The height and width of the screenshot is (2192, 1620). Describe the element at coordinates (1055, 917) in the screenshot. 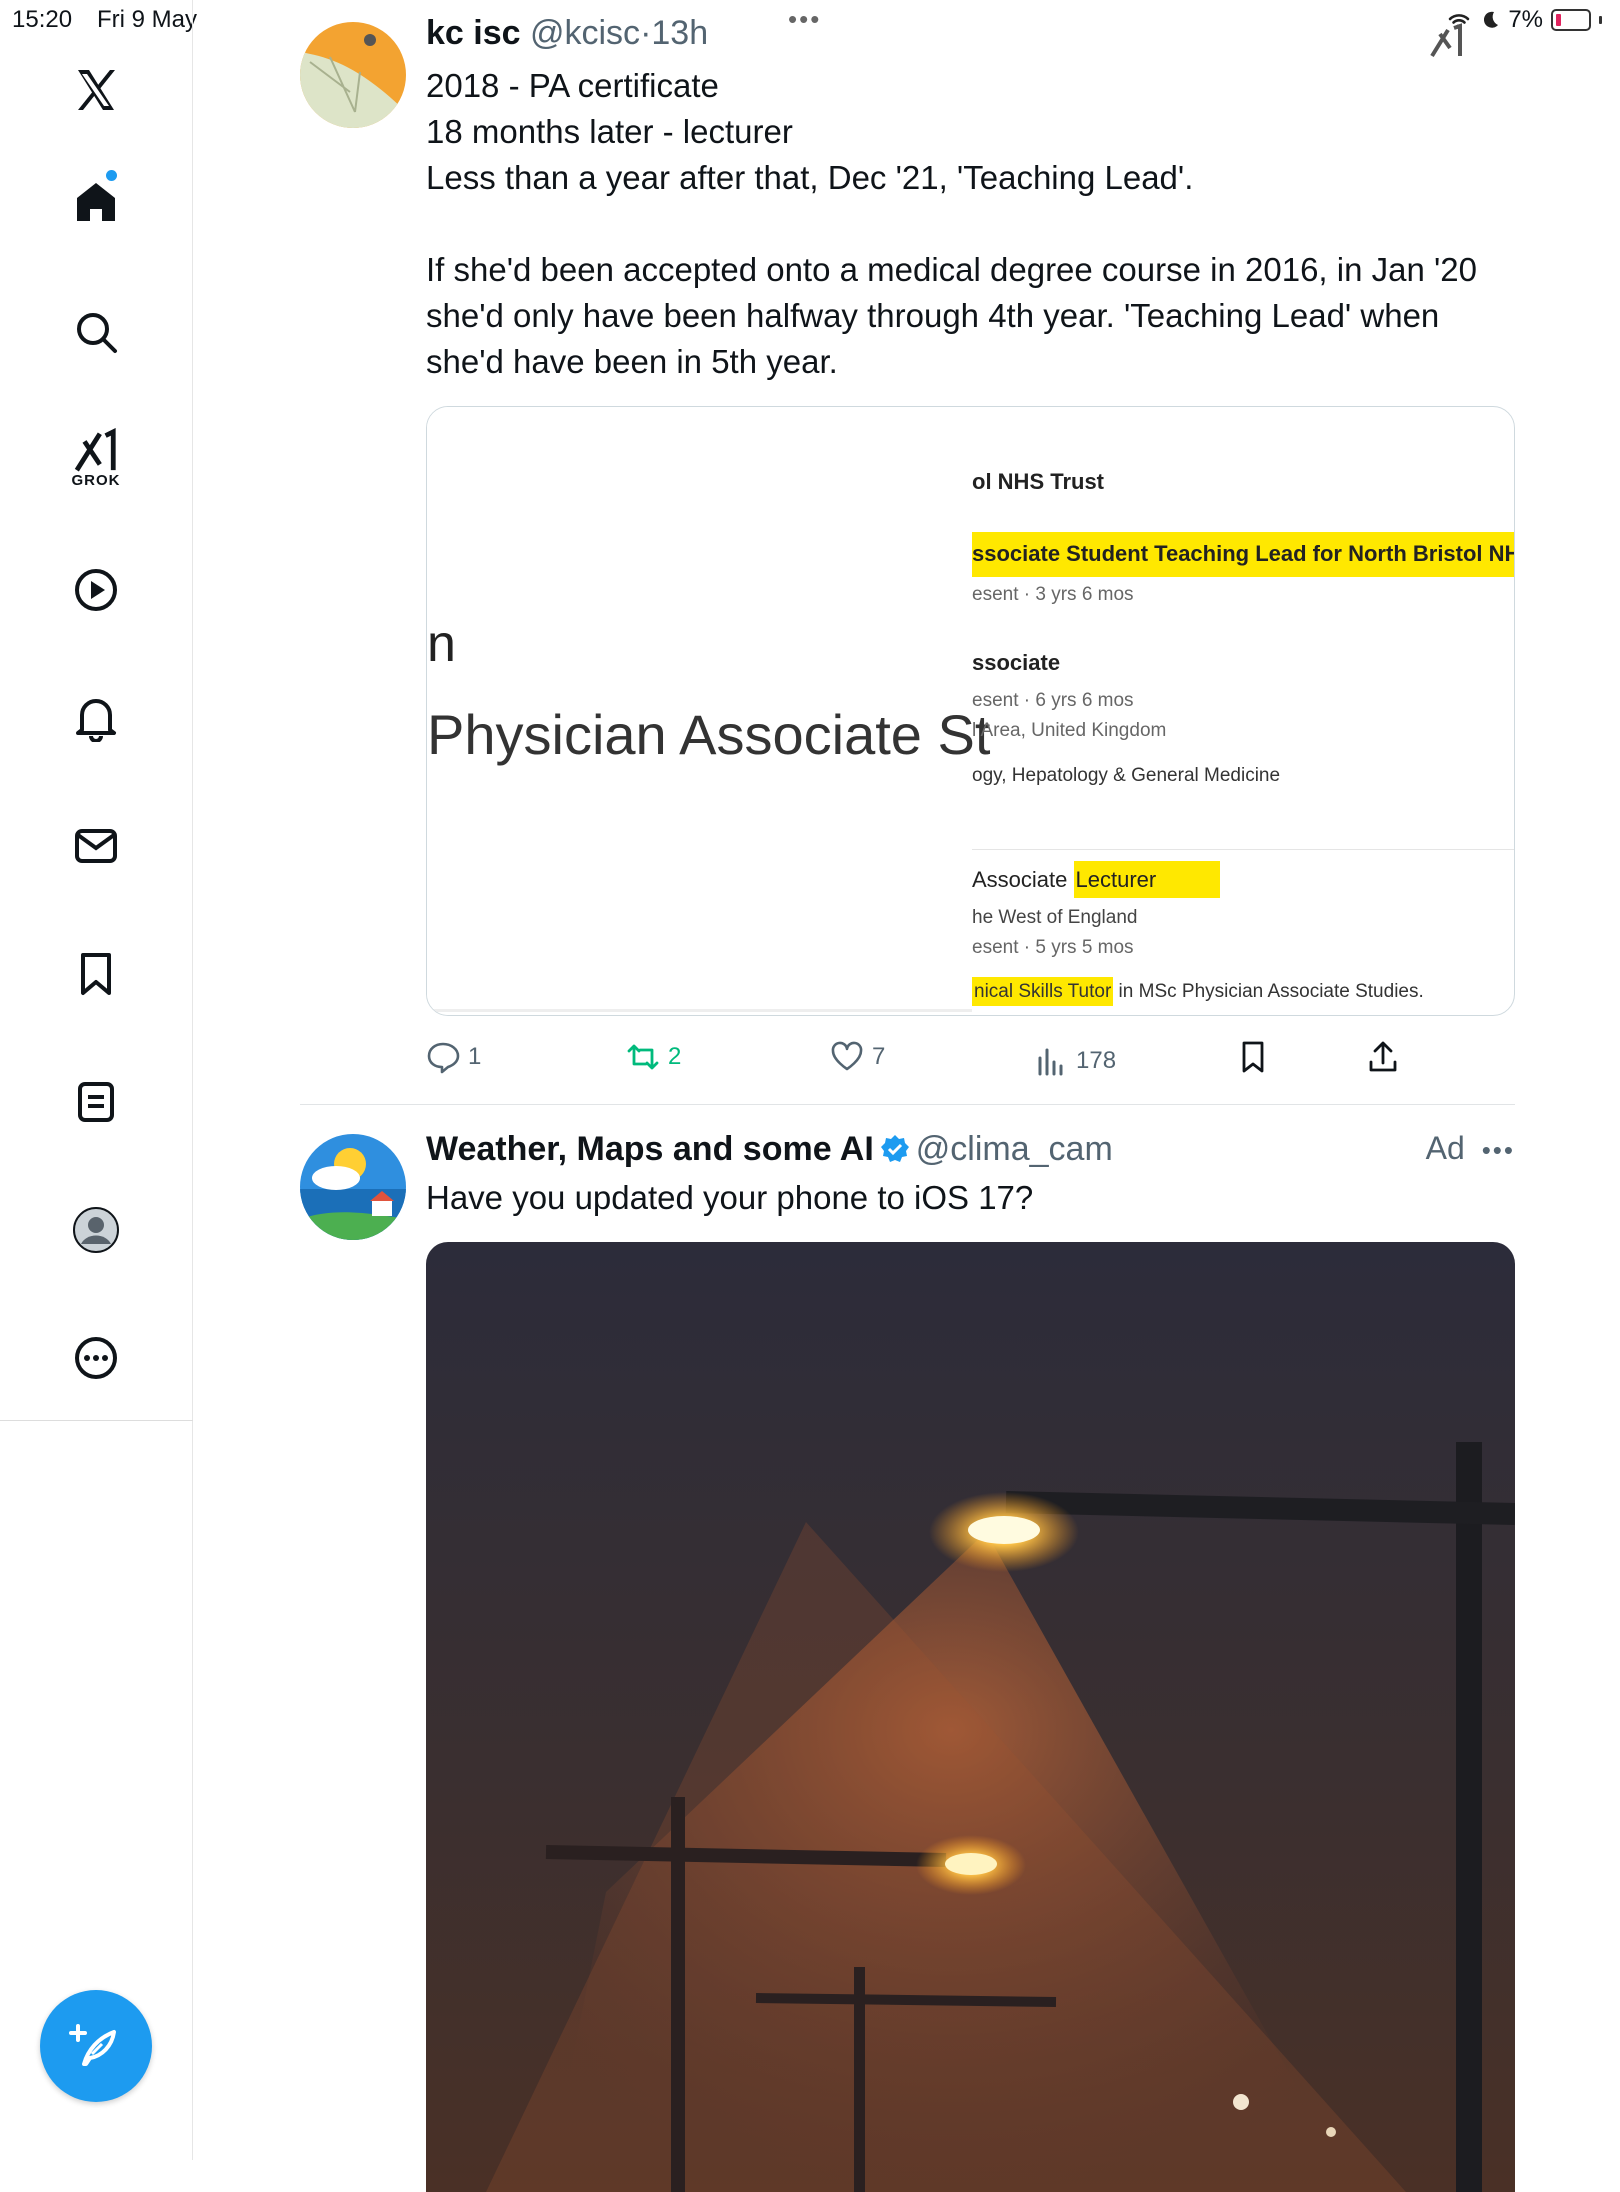

I see `media-role3-org: he West of England` at that location.